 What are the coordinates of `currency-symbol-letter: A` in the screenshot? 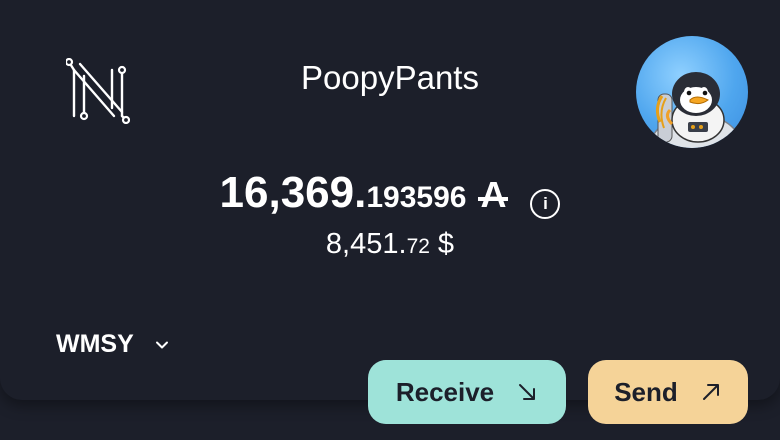 It's located at (493, 194).